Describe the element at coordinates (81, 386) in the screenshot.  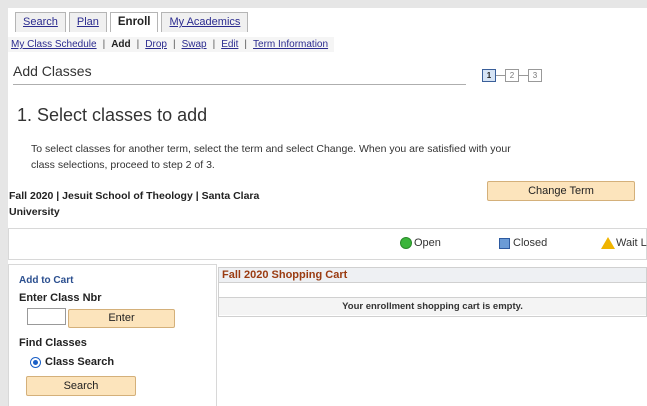
I see `search-button: Search` at that location.